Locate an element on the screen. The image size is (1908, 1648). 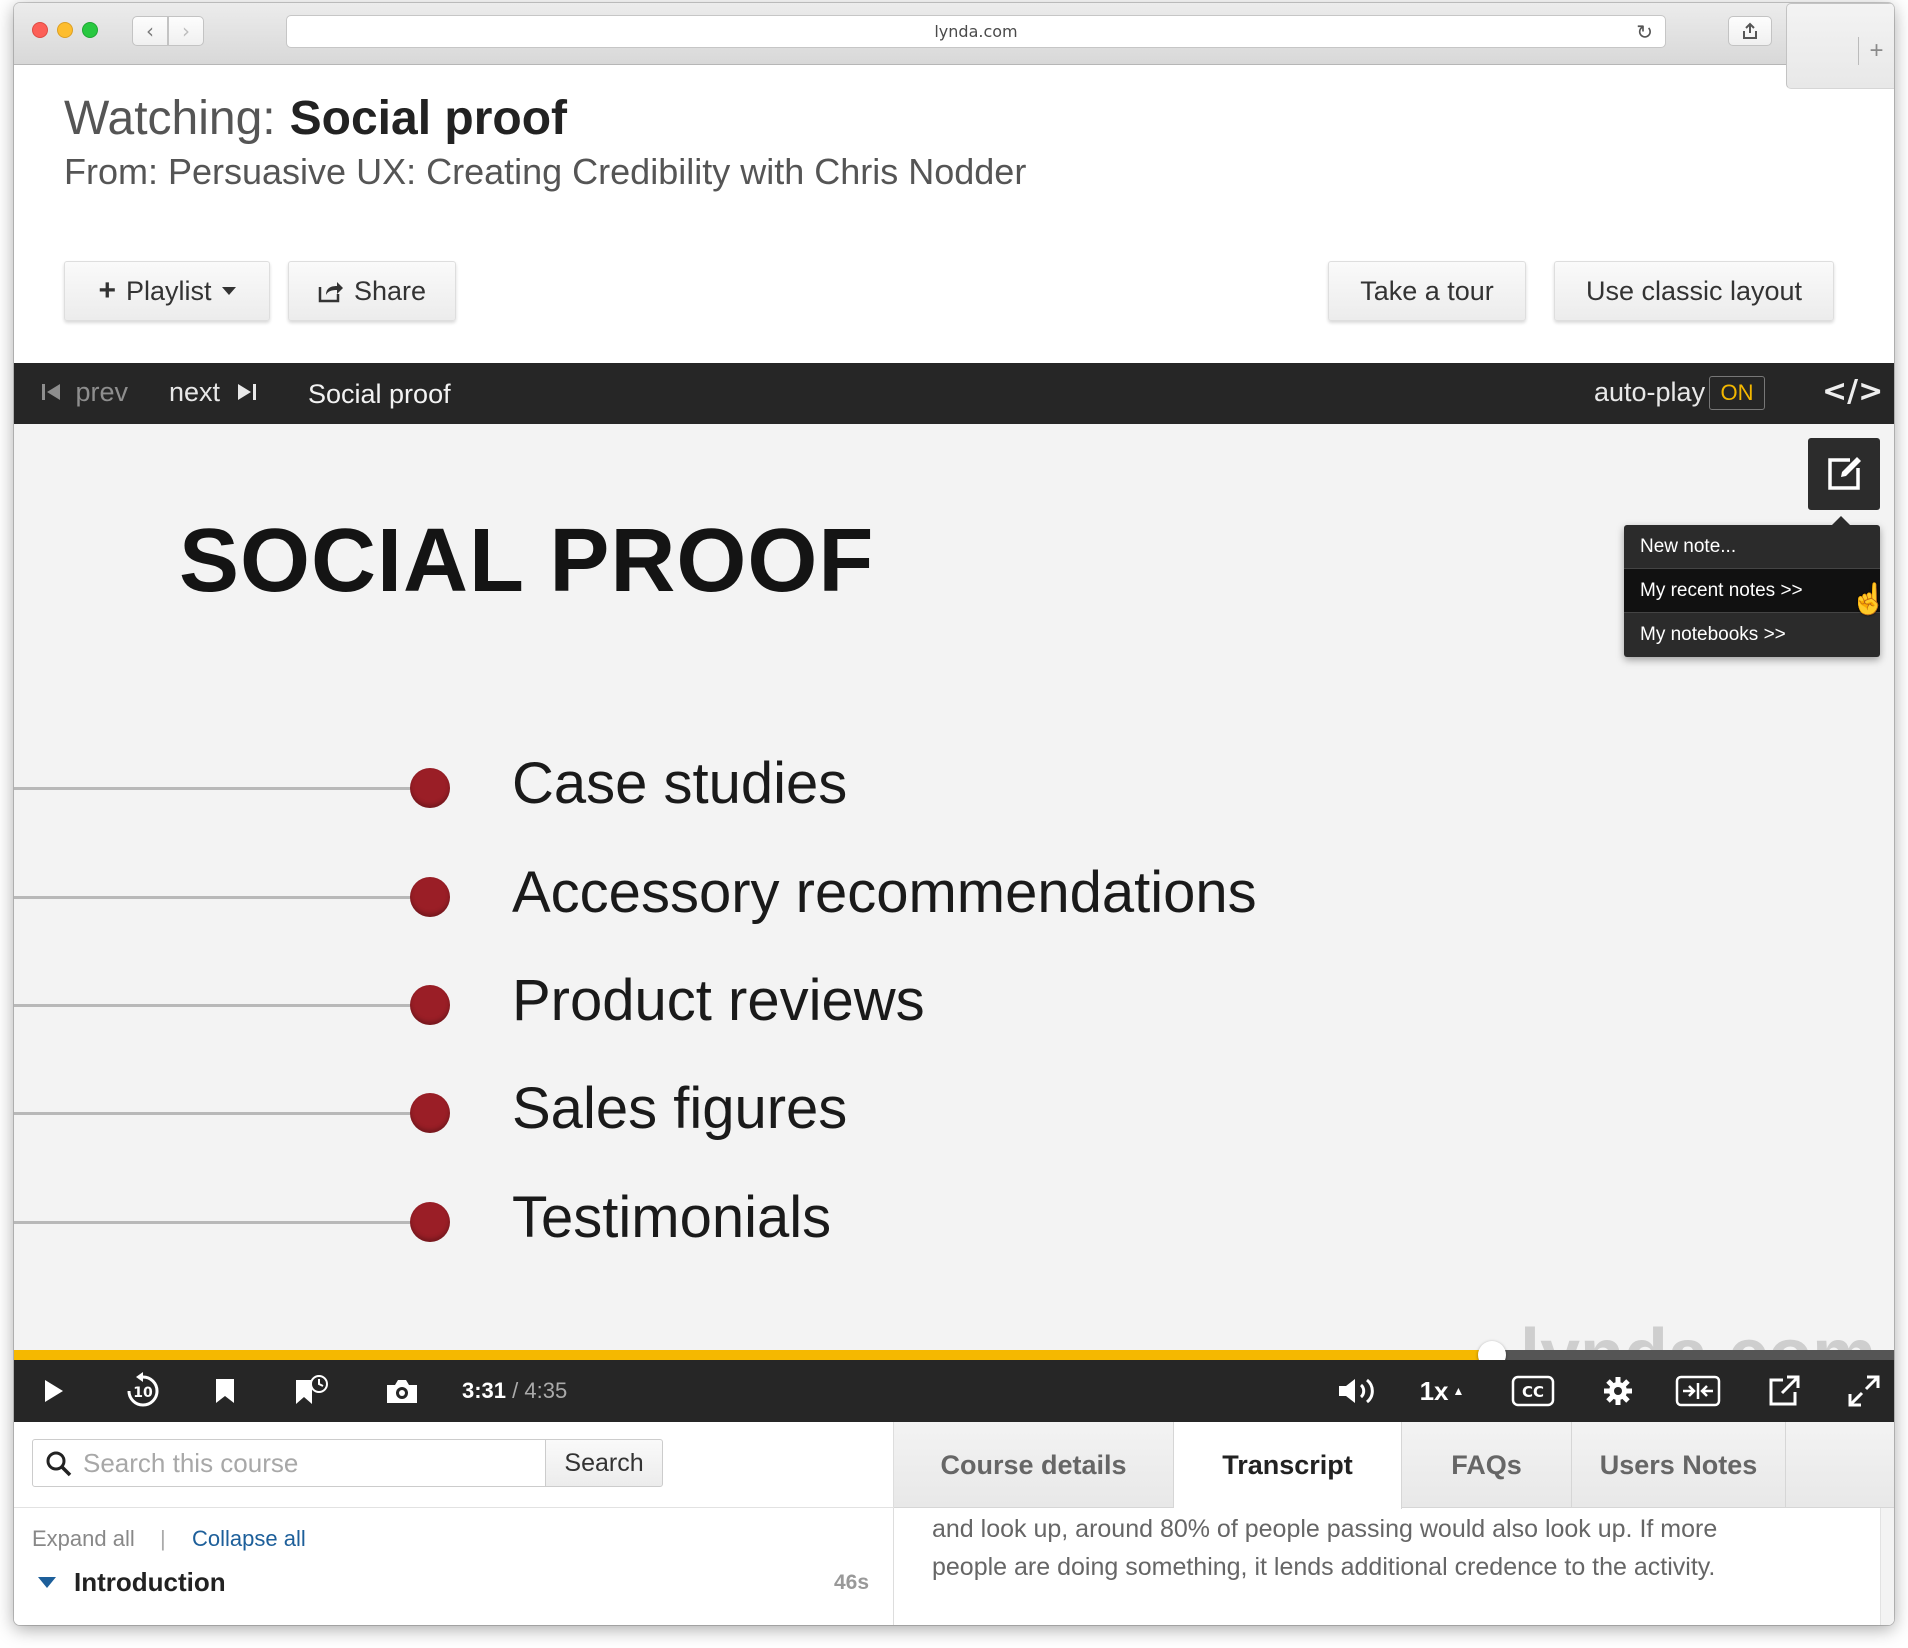
fullscreen-icon is located at coordinates (1864, 1391).